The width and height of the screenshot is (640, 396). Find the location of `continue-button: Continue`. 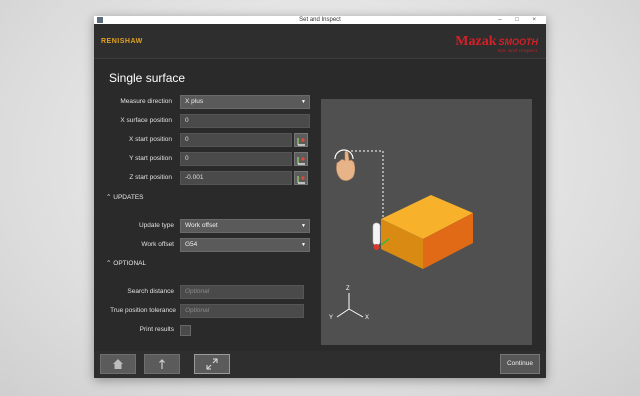

continue-button: Continue is located at coordinates (520, 364).